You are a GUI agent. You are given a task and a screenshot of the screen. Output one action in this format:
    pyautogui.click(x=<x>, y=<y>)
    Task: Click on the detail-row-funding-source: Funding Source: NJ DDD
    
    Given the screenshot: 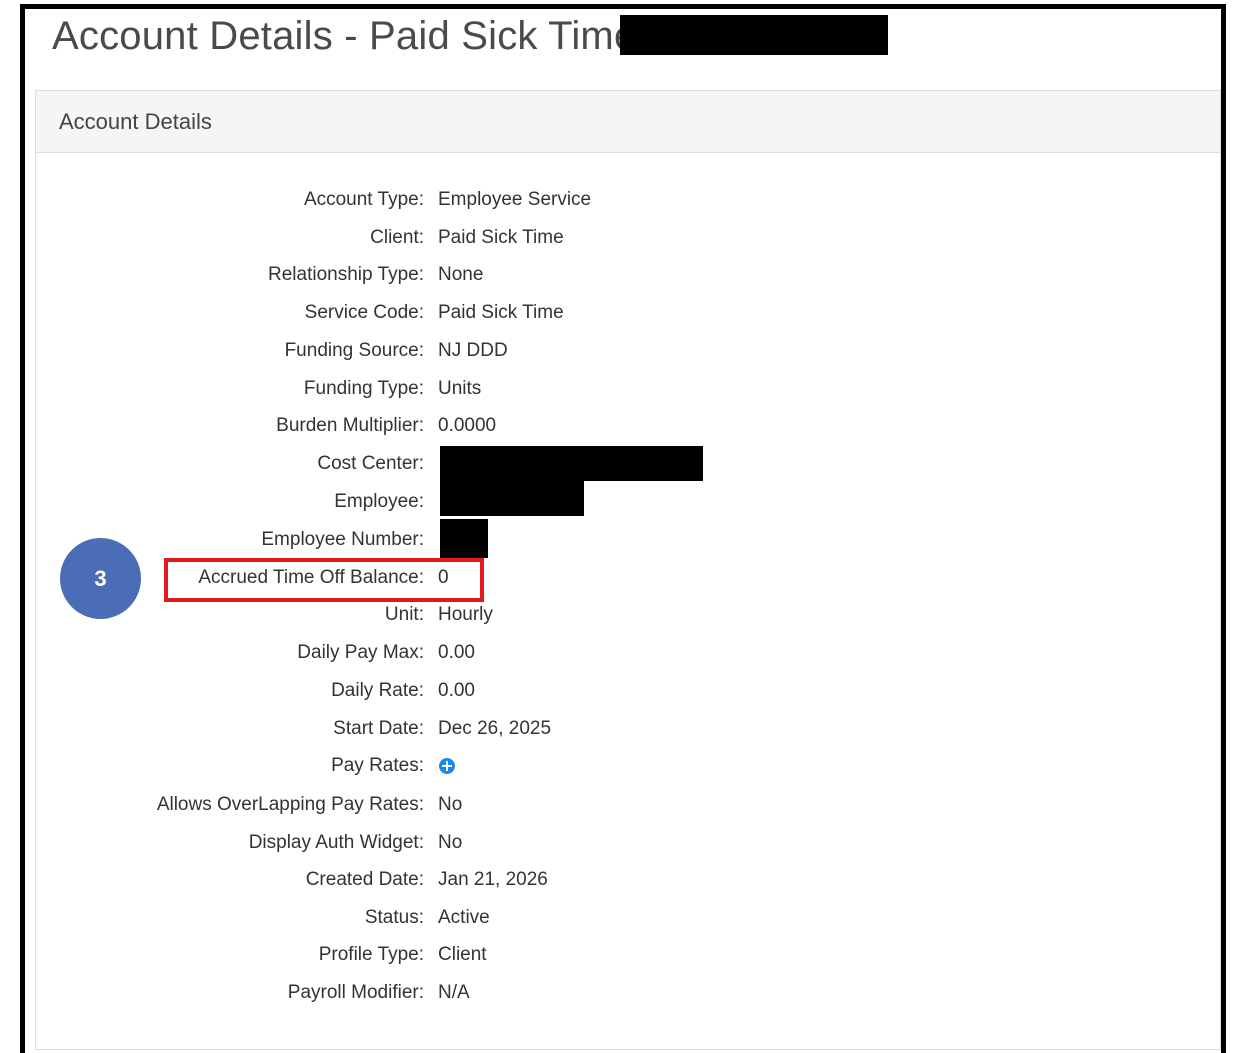 What is the action you would take?
    pyautogui.click(x=450, y=351)
    